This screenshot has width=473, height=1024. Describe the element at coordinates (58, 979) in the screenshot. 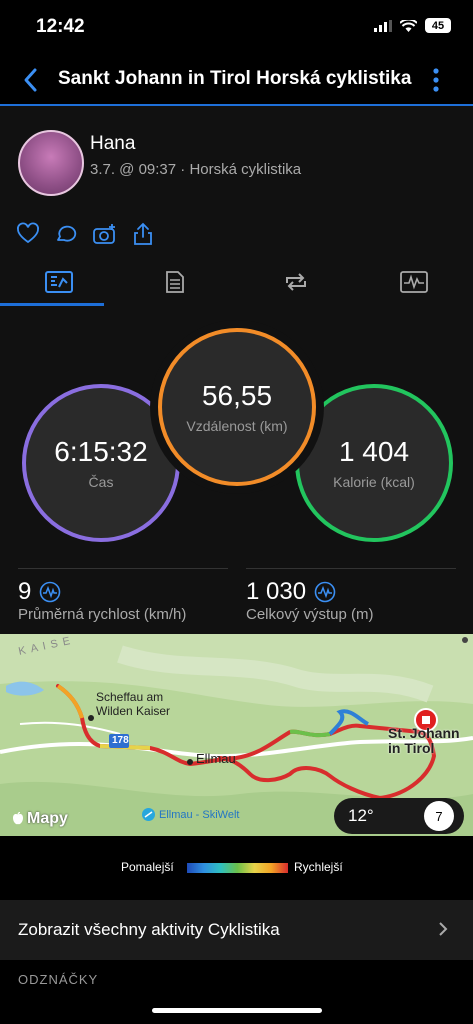

I see `section-title: ODZNÁČKY` at that location.